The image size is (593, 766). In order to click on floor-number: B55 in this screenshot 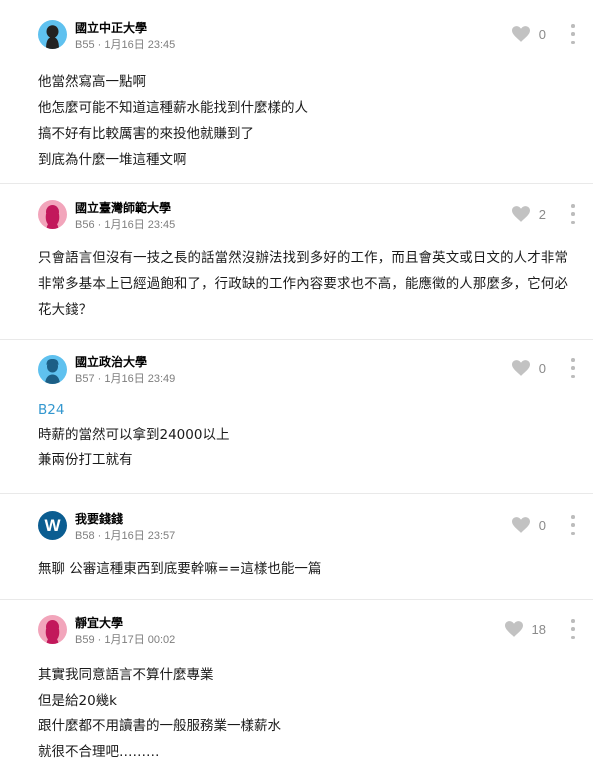, I will do `click(85, 45)`.